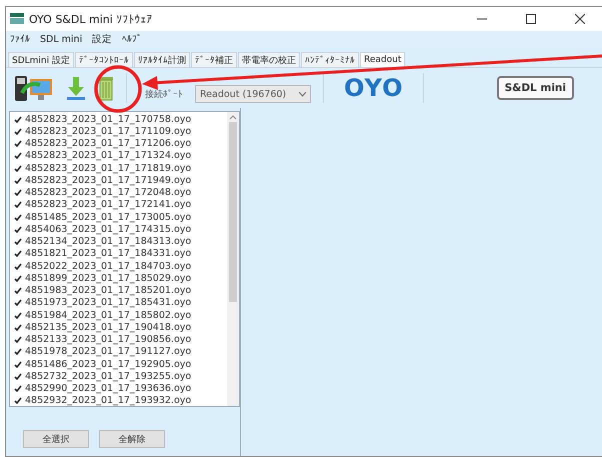 The image size is (602, 457). What do you see at coordinates (108, 340) in the screenshot?
I see `file-name: 4852133_2023_01_17_190856.oyo` at bounding box center [108, 340].